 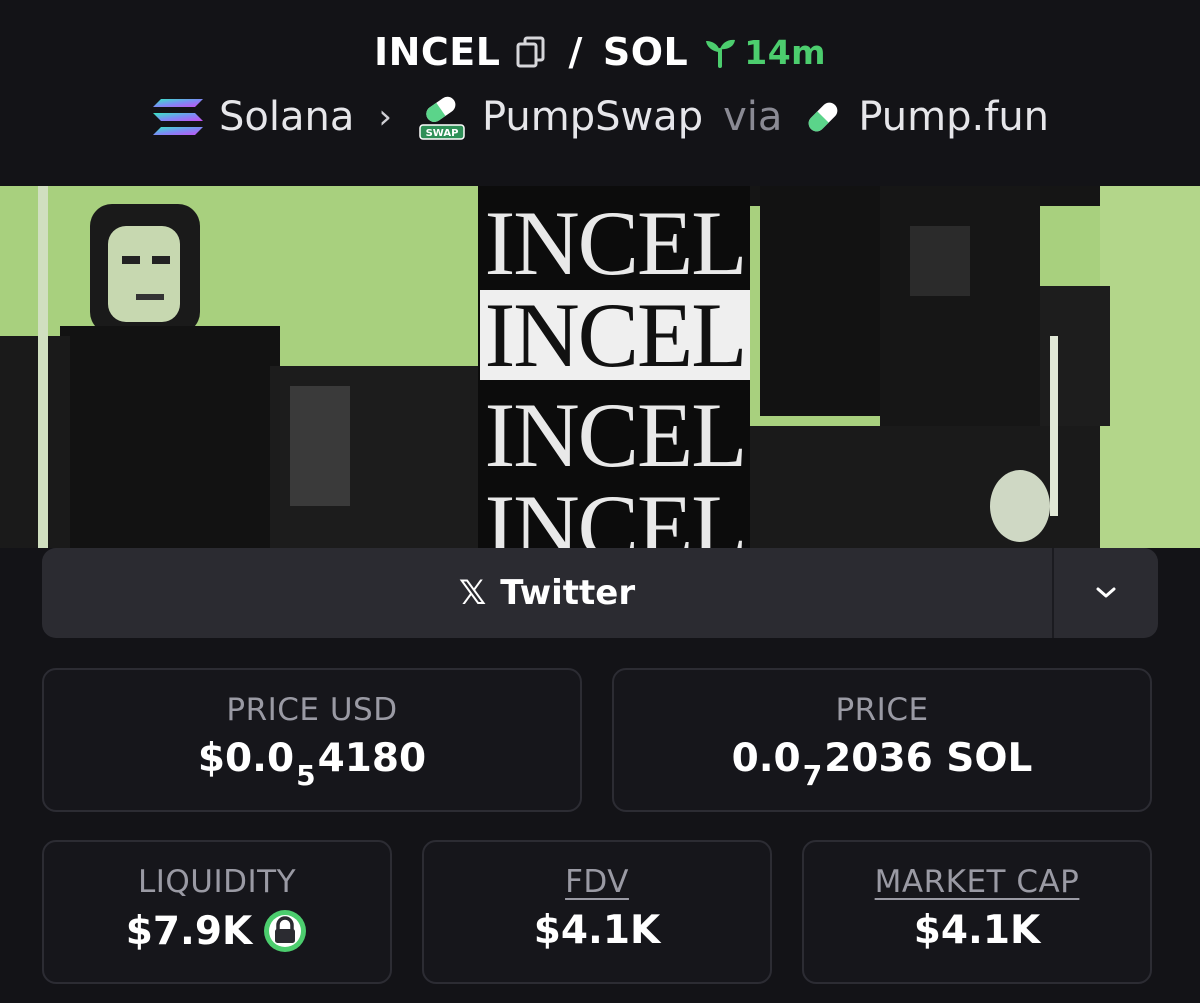 I want to click on fdv-value: $4.1K, so click(x=597, y=930).